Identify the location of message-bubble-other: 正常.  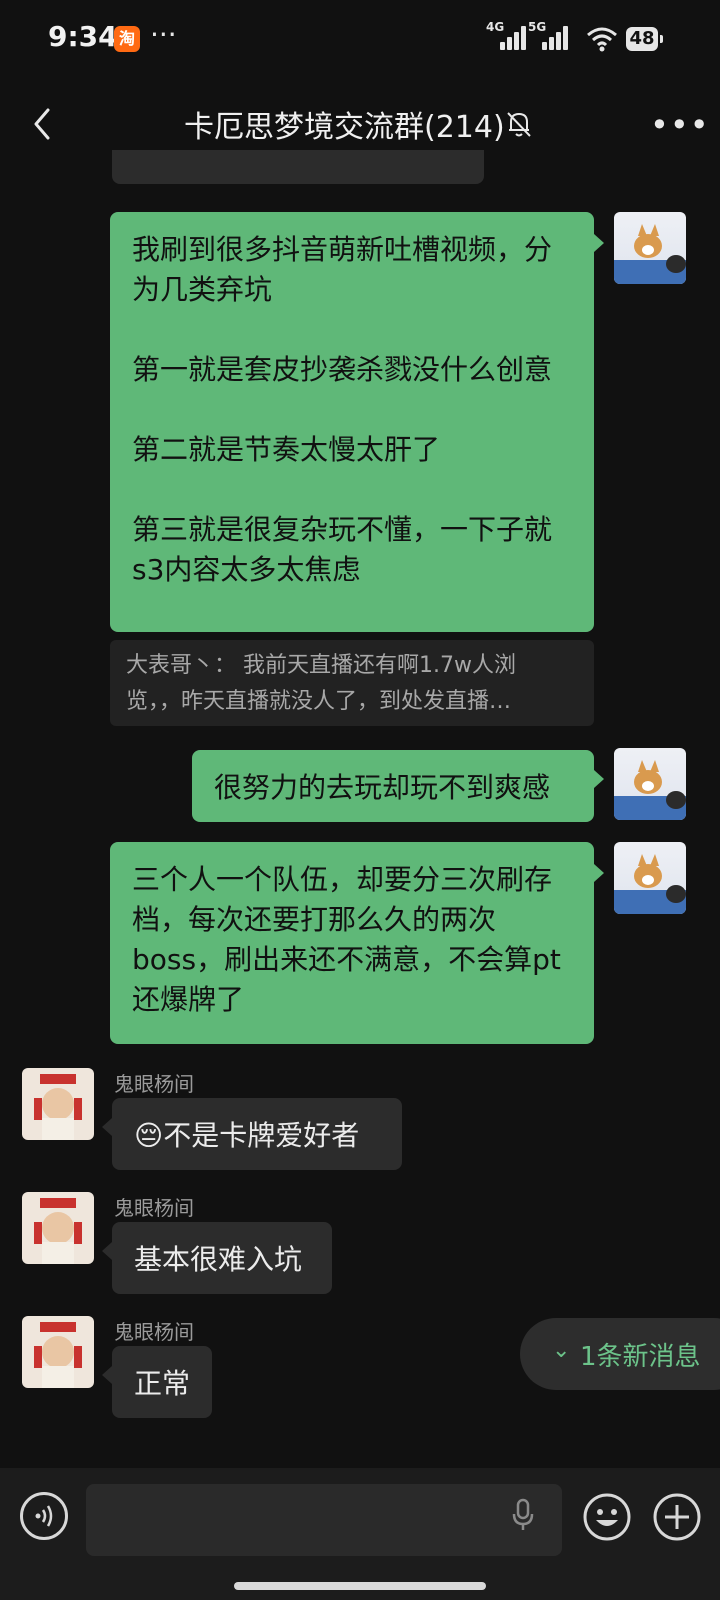
(162, 1382).